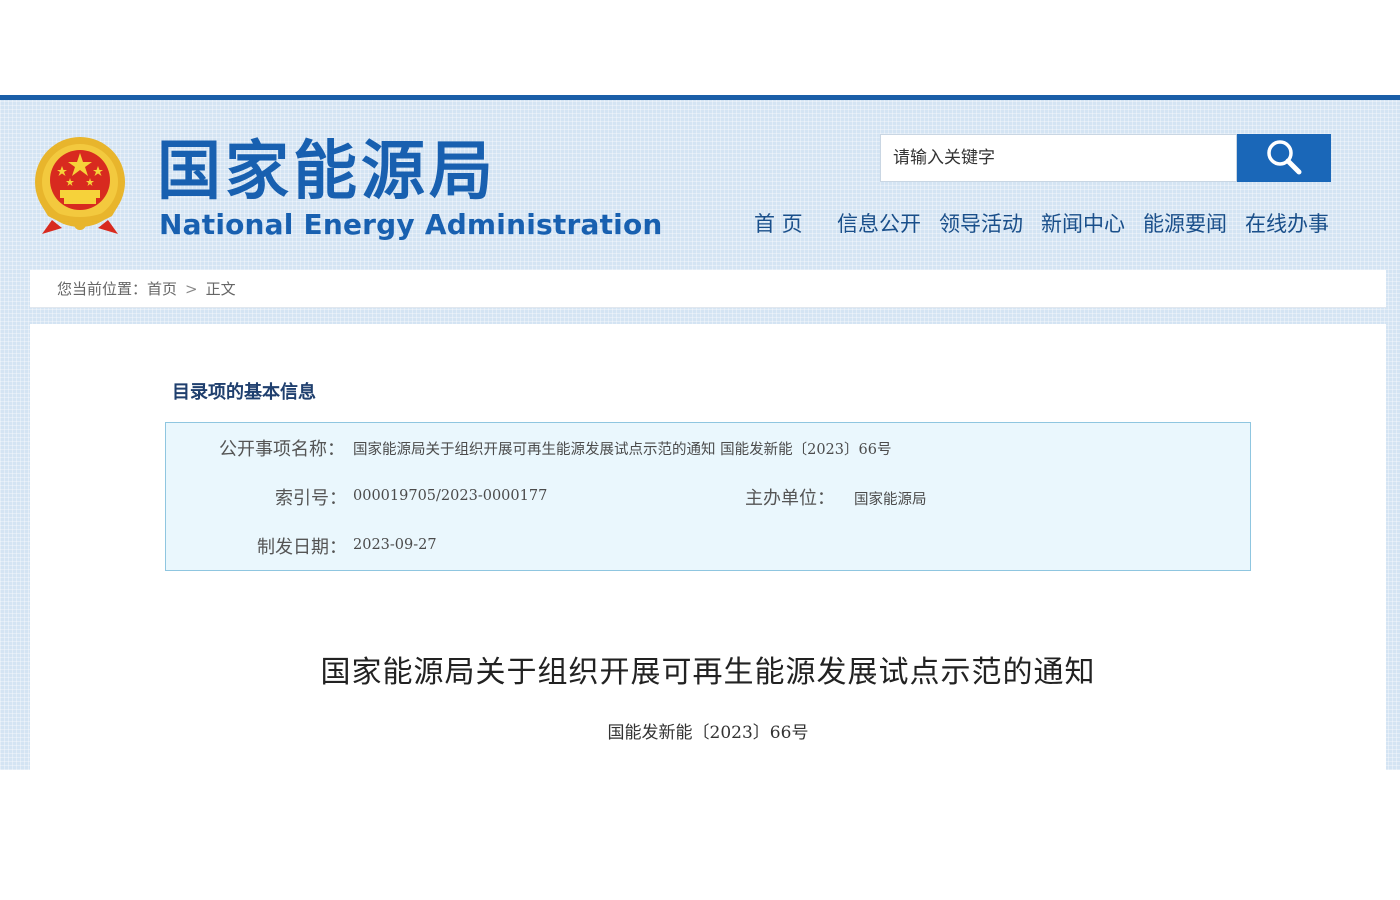 The image size is (1400, 900). Describe the element at coordinates (327, 172) in the screenshot. I see `site-logo-cn: 国家能源局` at that location.